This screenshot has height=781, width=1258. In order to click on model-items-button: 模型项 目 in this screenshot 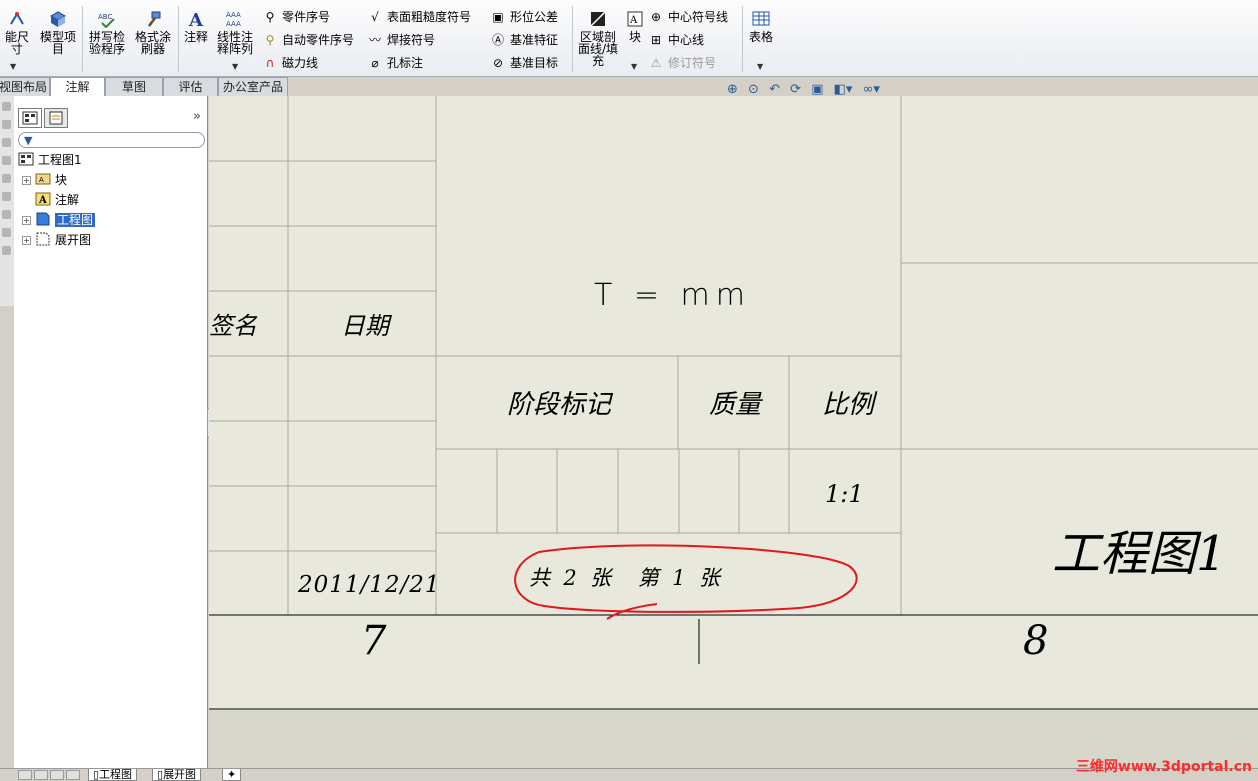, I will do `click(58, 32)`.